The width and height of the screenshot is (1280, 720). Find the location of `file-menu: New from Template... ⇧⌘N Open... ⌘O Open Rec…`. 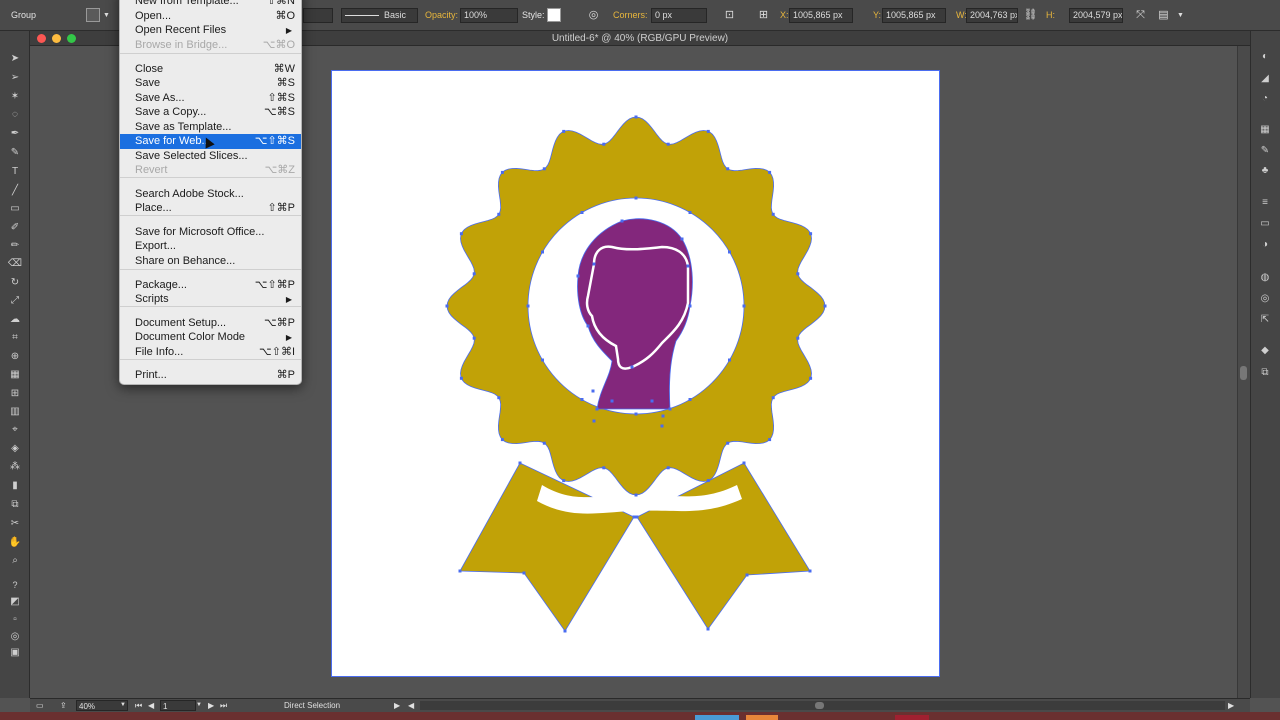

file-menu: New from Template... ⇧⌘N Open... ⌘O Open Rec… is located at coordinates (210, 192).